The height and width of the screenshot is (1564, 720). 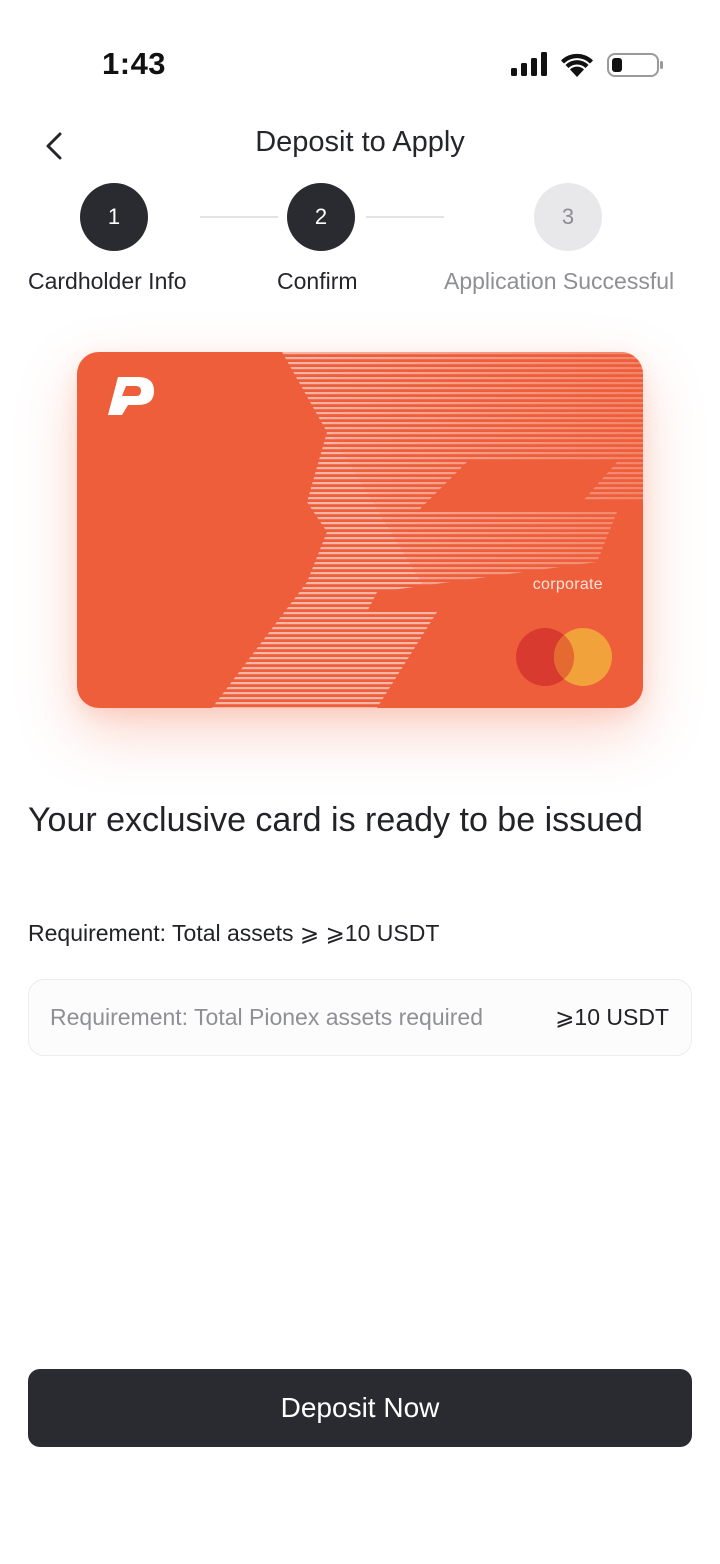 I want to click on step-2-indicator: 2, so click(x=321, y=217).